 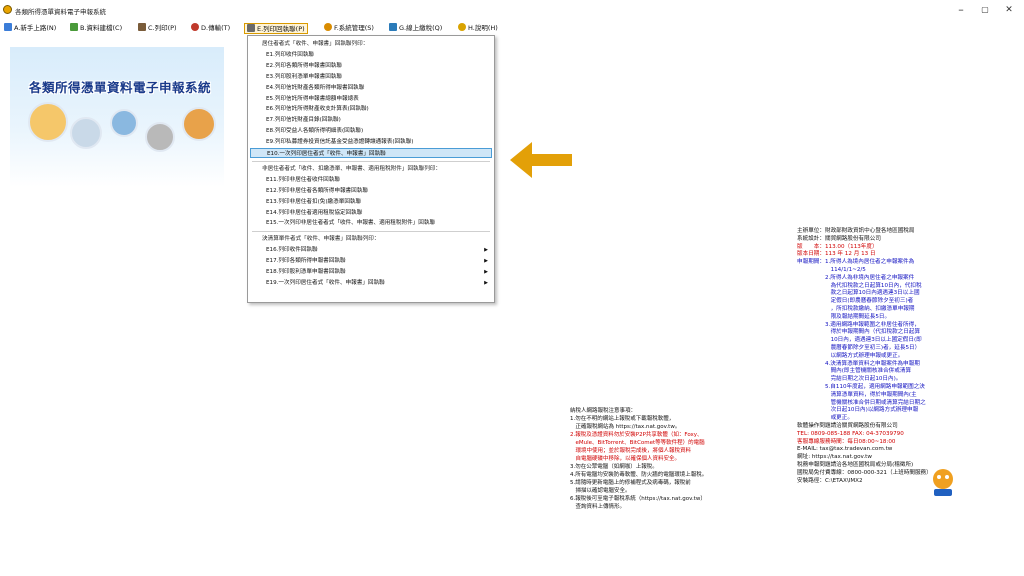 I want to click on notice-line: eMule、BitTorrent、BitComet等等軟件程）的電腦, so click(x=637, y=443).